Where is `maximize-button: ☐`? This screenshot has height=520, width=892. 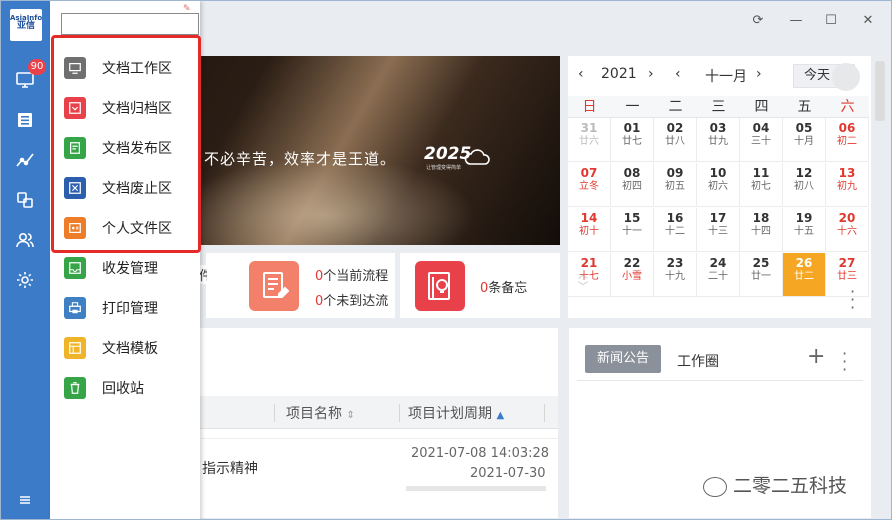 maximize-button: ☐ is located at coordinates (831, 21).